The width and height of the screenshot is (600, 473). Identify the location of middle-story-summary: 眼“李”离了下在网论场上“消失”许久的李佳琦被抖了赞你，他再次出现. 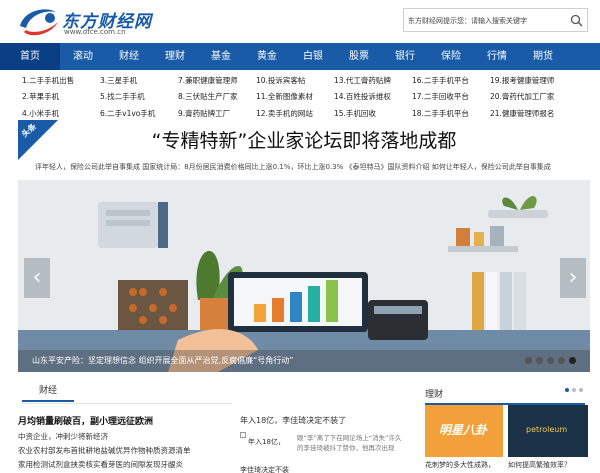
(349, 443).